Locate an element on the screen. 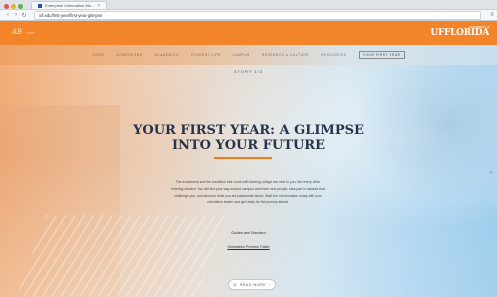 Image resolution: width=497 pixels, height=297 pixels. back-button: ‹ is located at coordinates (8, 15).